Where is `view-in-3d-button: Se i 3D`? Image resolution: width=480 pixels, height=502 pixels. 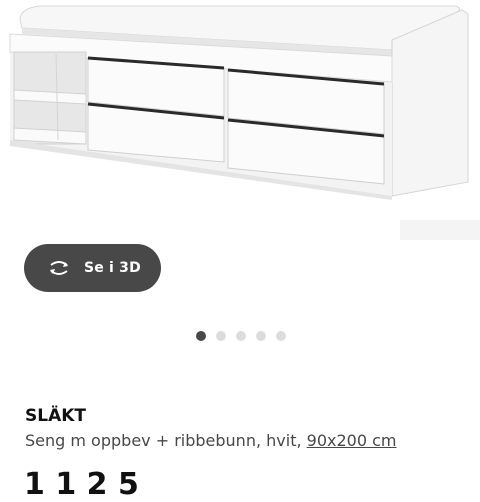 view-in-3d-button: Se i 3D is located at coordinates (92, 268).